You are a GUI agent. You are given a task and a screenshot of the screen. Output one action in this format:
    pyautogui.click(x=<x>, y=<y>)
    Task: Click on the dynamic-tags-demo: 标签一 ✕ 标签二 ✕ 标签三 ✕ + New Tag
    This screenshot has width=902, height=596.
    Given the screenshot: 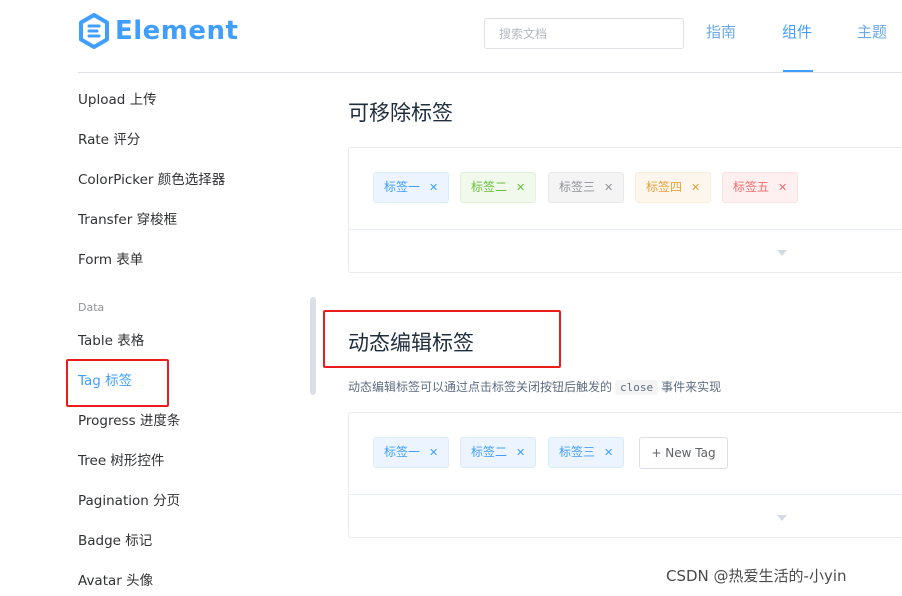 What is the action you would take?
    pyautogui.click(x=625, y=475)
    